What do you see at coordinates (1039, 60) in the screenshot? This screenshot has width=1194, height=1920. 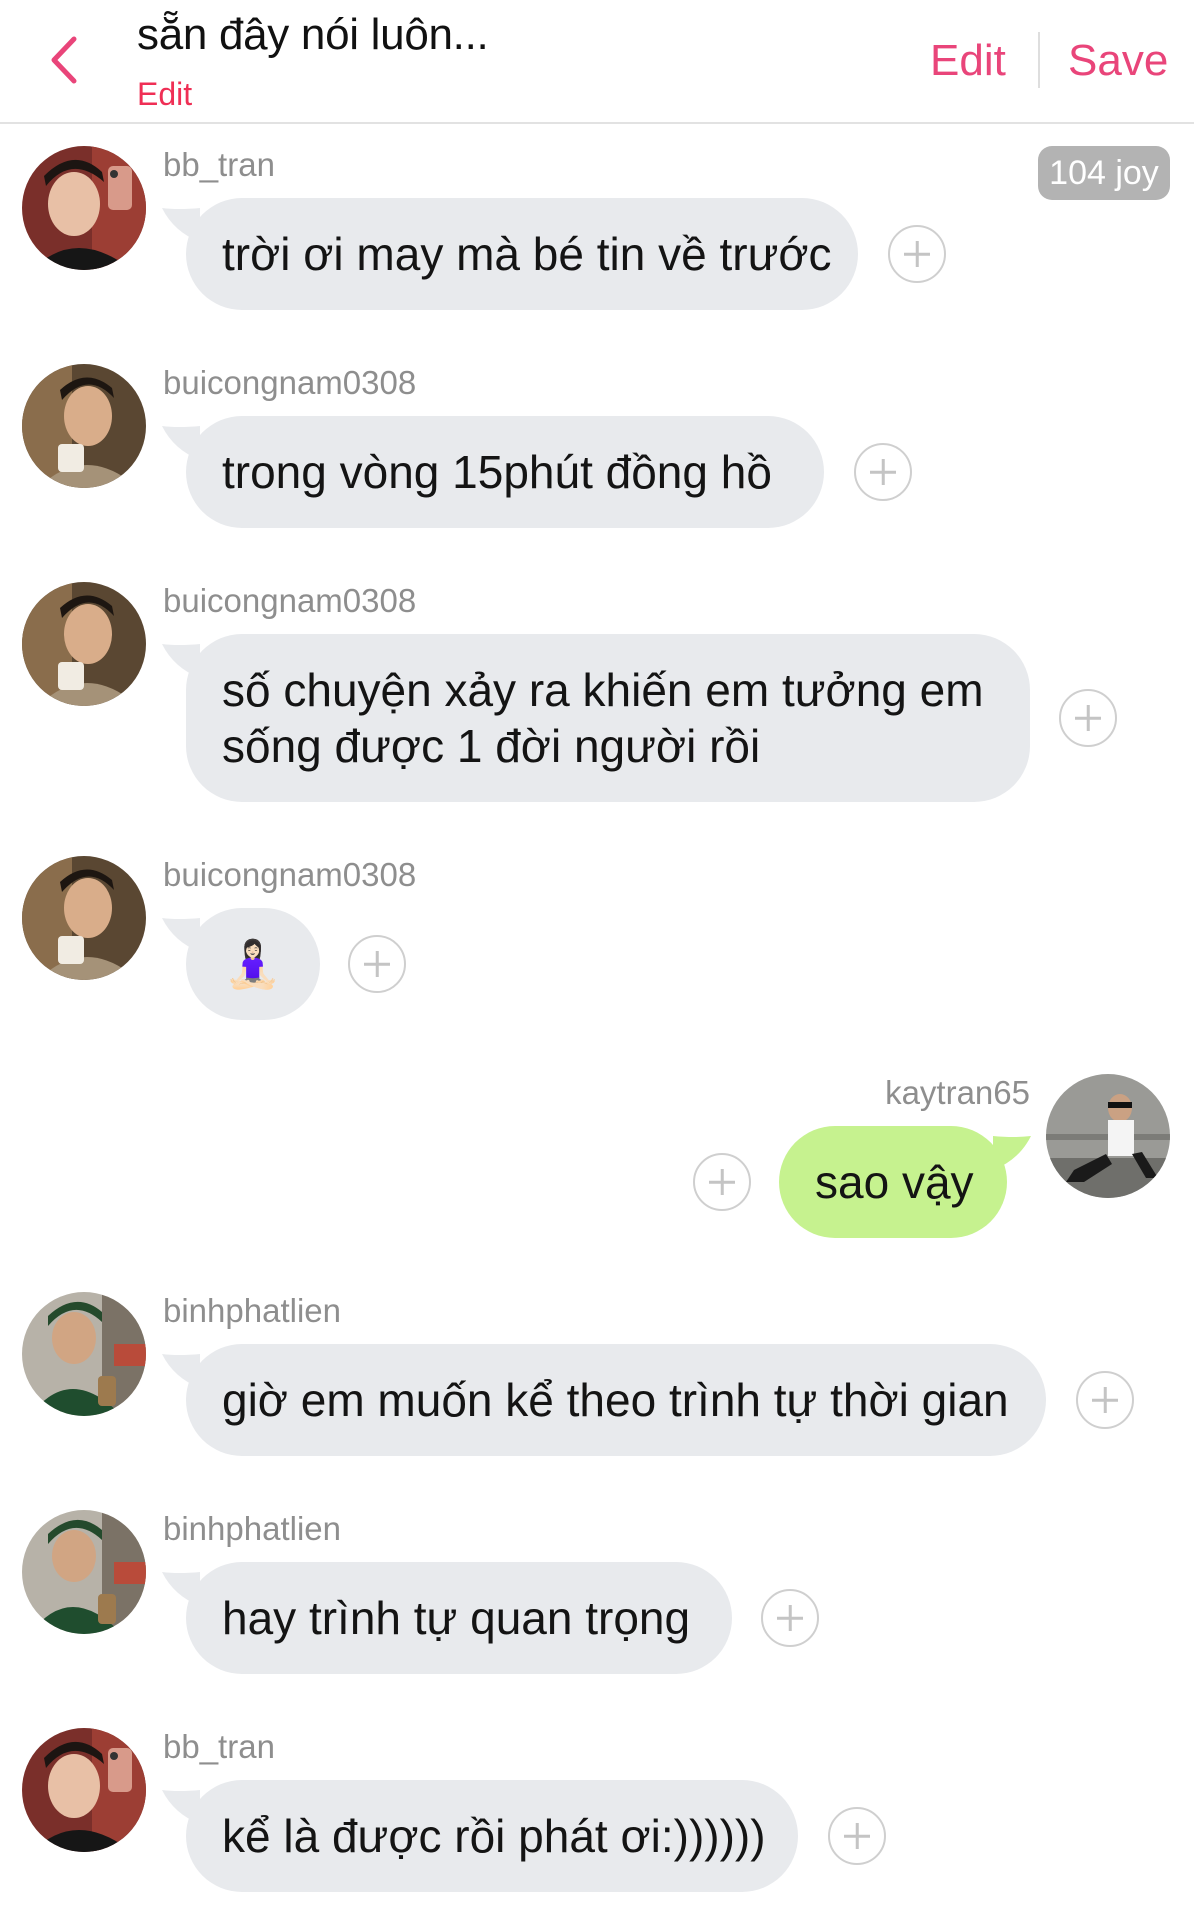 I see `header-divider` at bounding box center [1039, 60].